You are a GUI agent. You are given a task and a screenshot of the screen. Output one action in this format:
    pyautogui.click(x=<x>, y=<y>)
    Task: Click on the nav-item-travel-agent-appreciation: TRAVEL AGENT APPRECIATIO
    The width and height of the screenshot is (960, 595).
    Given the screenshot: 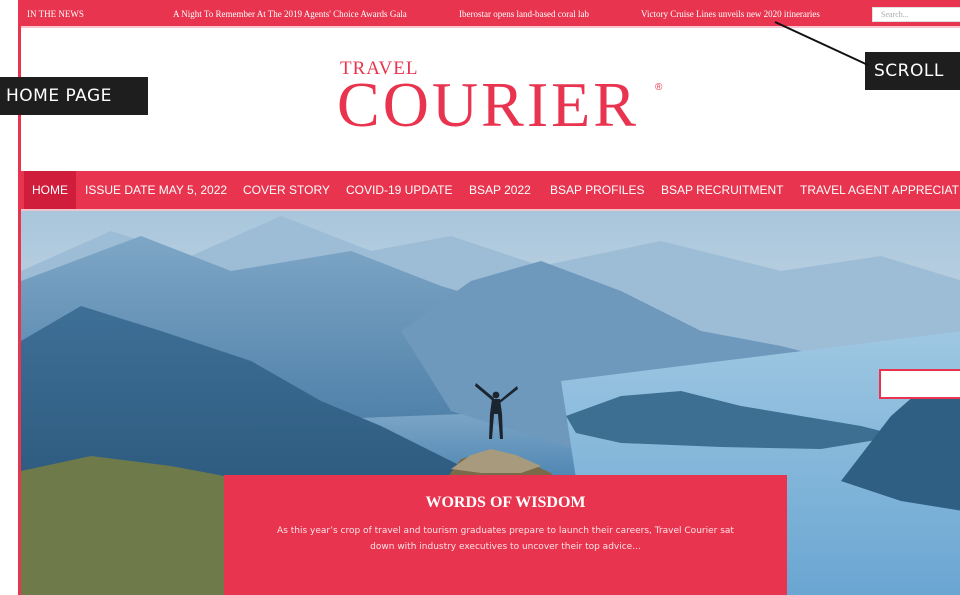 What is the action you would take?
    pyautogui.click(x=880, y=190)
    